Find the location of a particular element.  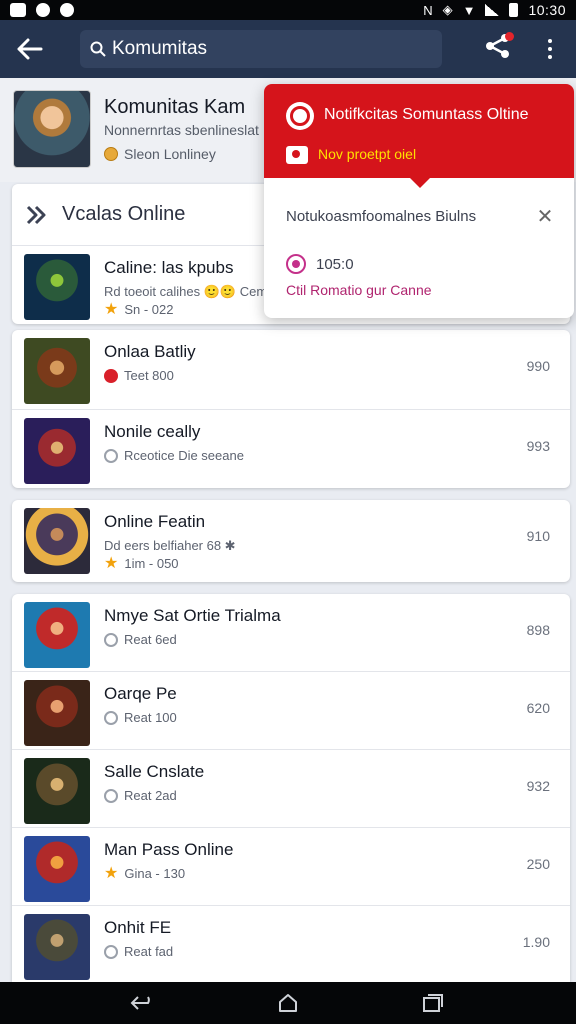

item-subtitle: Reat fad is located at coordinates (138, 951).